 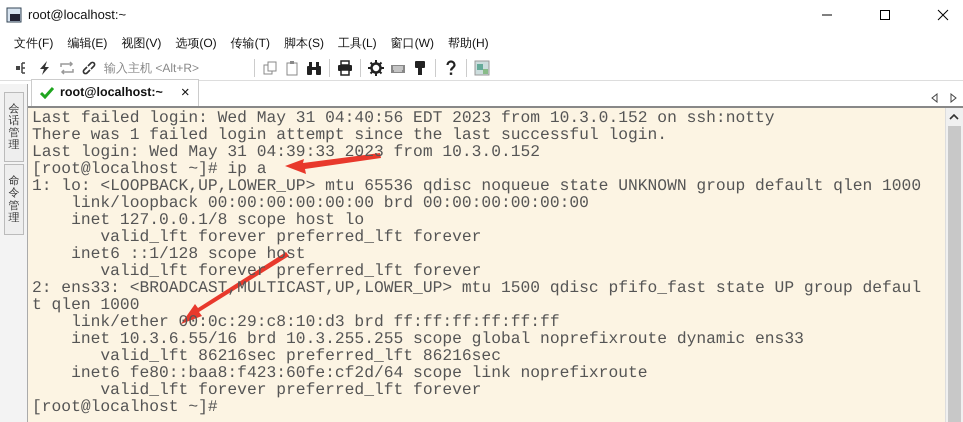 I want to click on terminal-line: t qlen 1000, so click(x=86, y=304).